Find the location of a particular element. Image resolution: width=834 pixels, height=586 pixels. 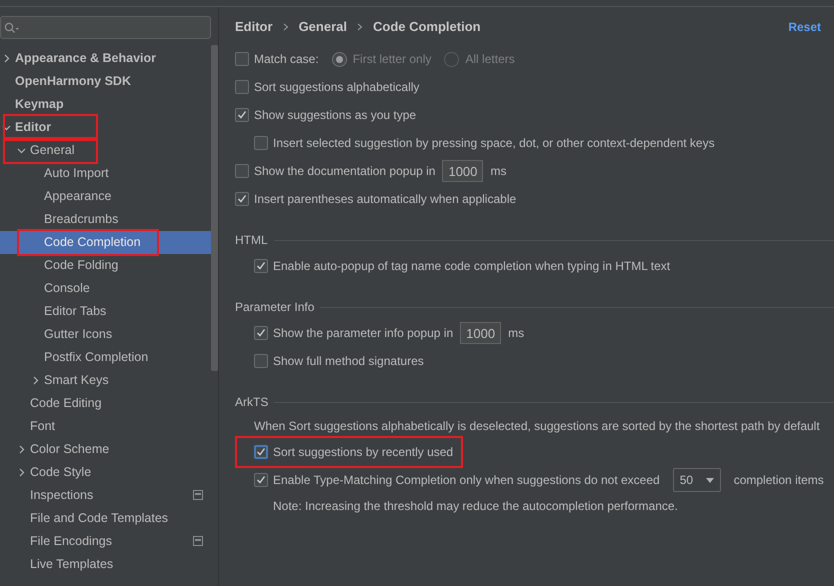

tree-item: Editor is located at coordinates (105, 127).